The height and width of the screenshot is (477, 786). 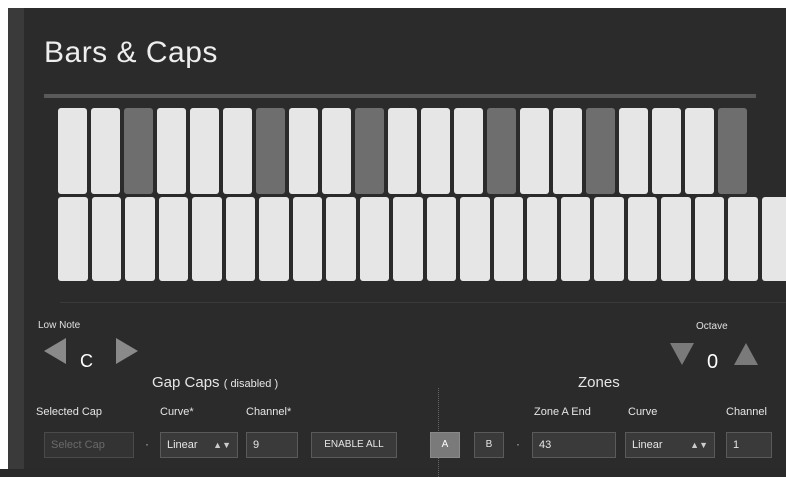 I want to click on page-title: Bars & Caps, so click(x=131, y=53).